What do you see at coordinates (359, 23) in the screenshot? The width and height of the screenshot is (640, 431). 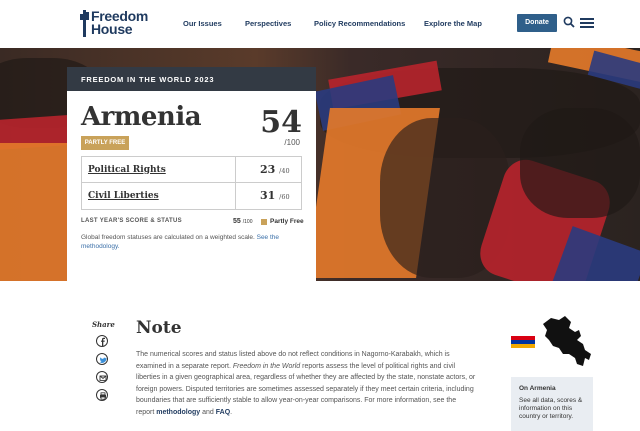 I see `nav-policy-recommendations: Policy Recommendations` at bounding box center [359, 23].